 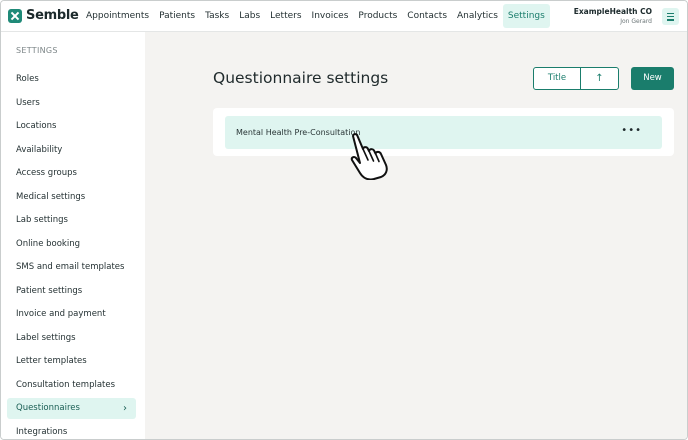 I want to click on sidebar-item-roles: Roles, so click(x=71, y=79).